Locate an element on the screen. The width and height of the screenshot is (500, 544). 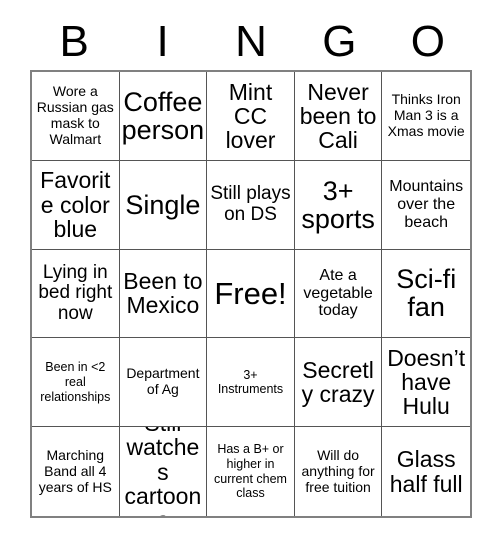
bingo-cell-label: Ate a vegetable today is located at coordinates (338, 293).